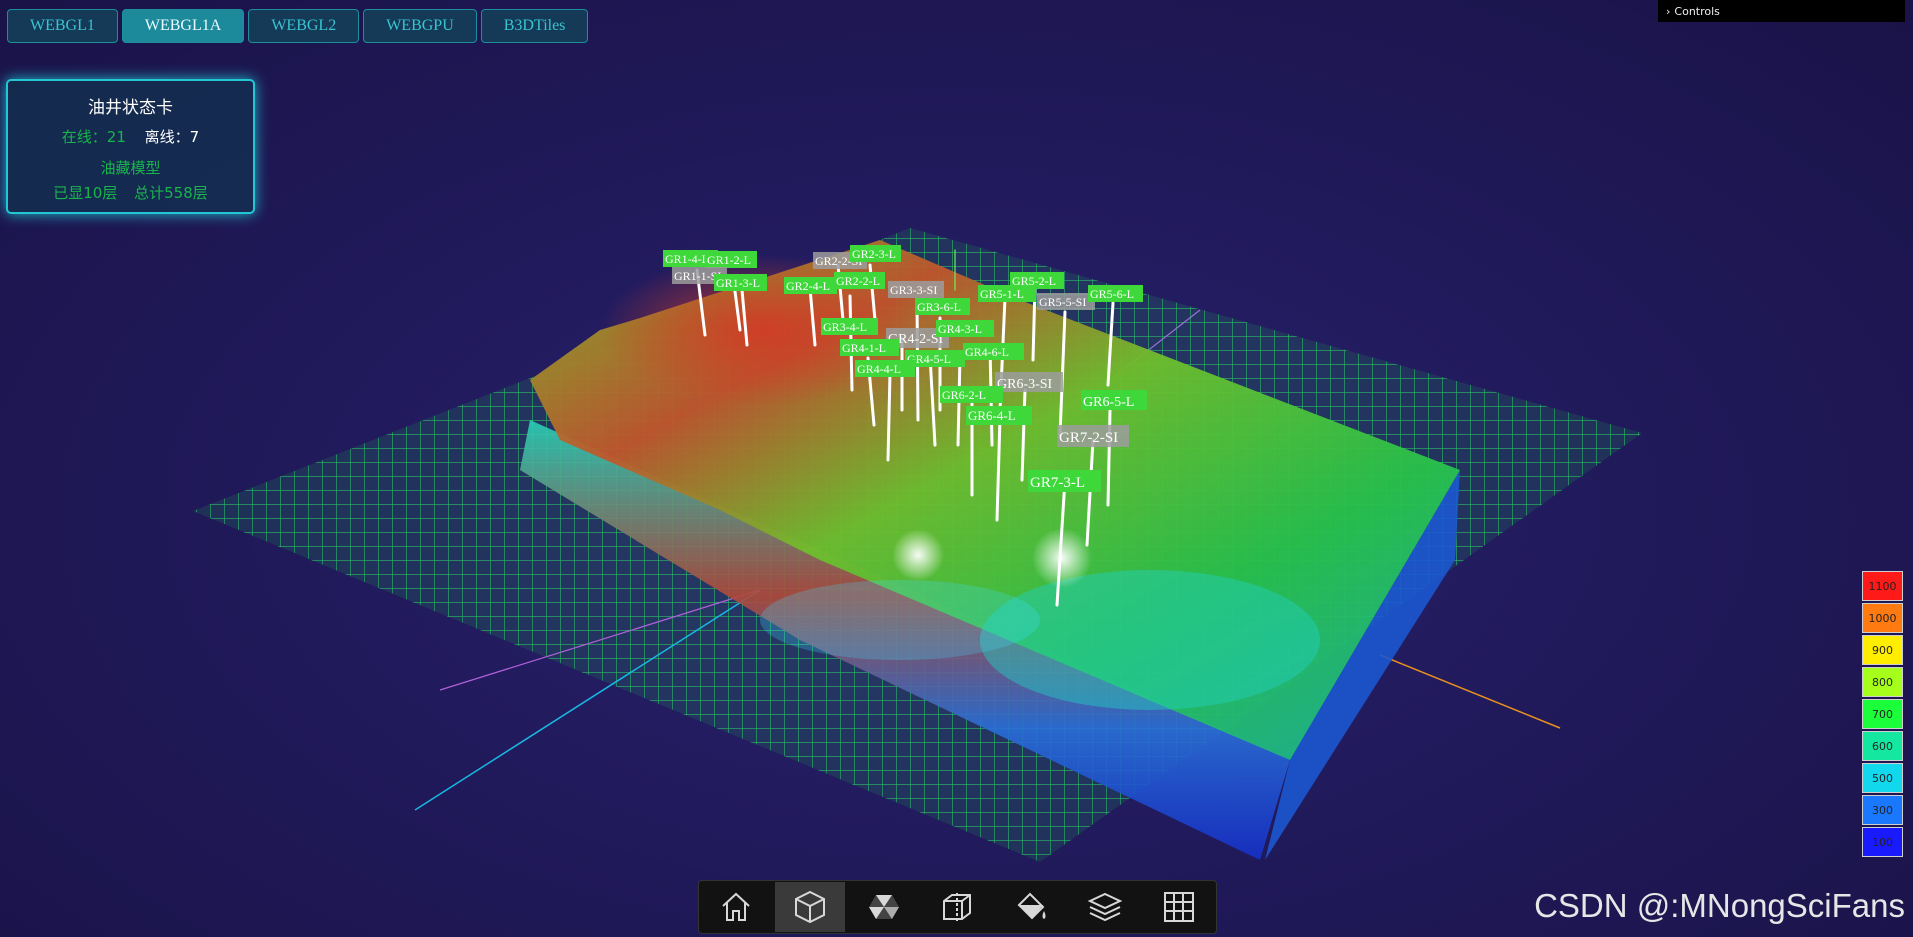  Describe the element at coordinates (939, 307) in the screenshot. I see `svg-text: GR3-6-L` at that location.